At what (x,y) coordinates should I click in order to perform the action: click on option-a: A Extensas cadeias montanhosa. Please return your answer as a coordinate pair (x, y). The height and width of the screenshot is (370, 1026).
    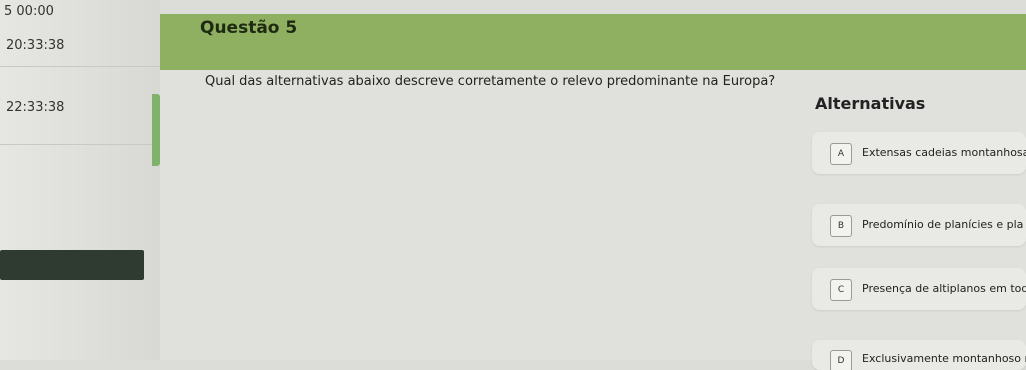
    Looking at the image, I should click on (919, 153).